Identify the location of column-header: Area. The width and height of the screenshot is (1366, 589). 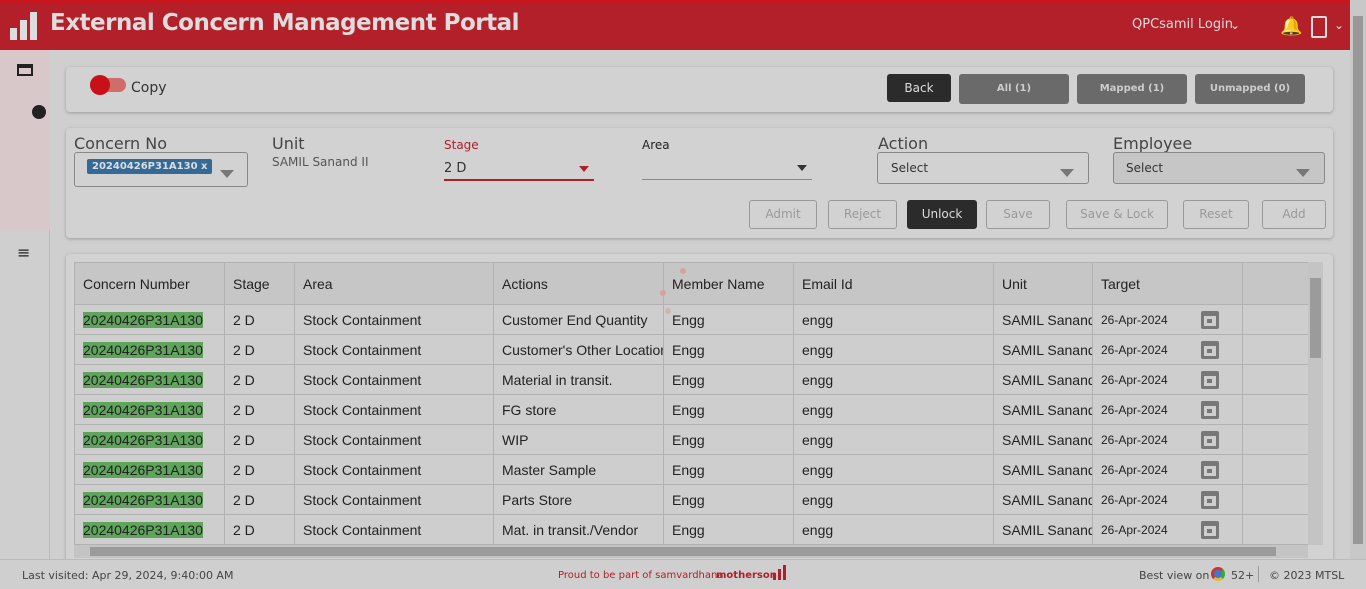
(394, 283).